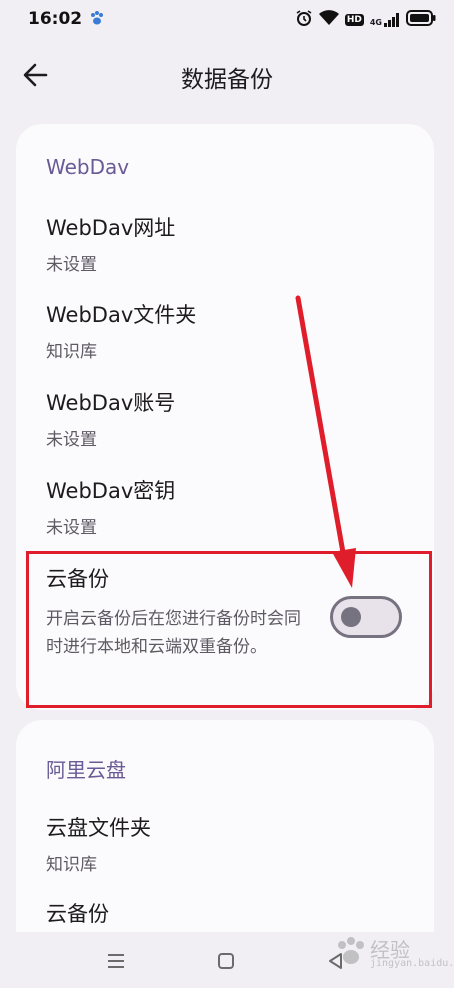 The image size is (454, 988). I want to click on home-button, so click(226, 961).